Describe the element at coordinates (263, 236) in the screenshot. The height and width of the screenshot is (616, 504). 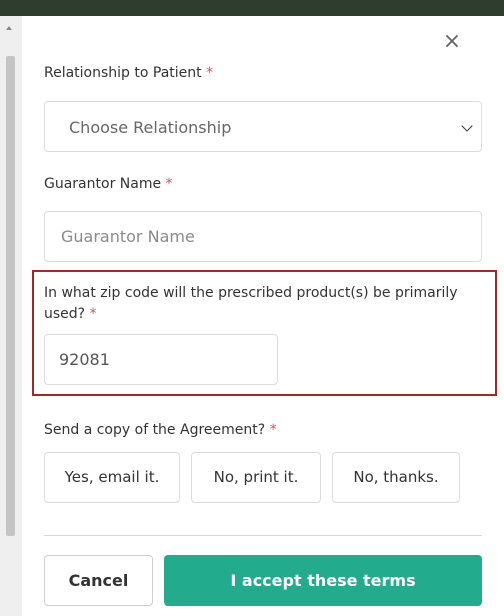
I see `guarantor-name-input: Guarantor Name` at that location.